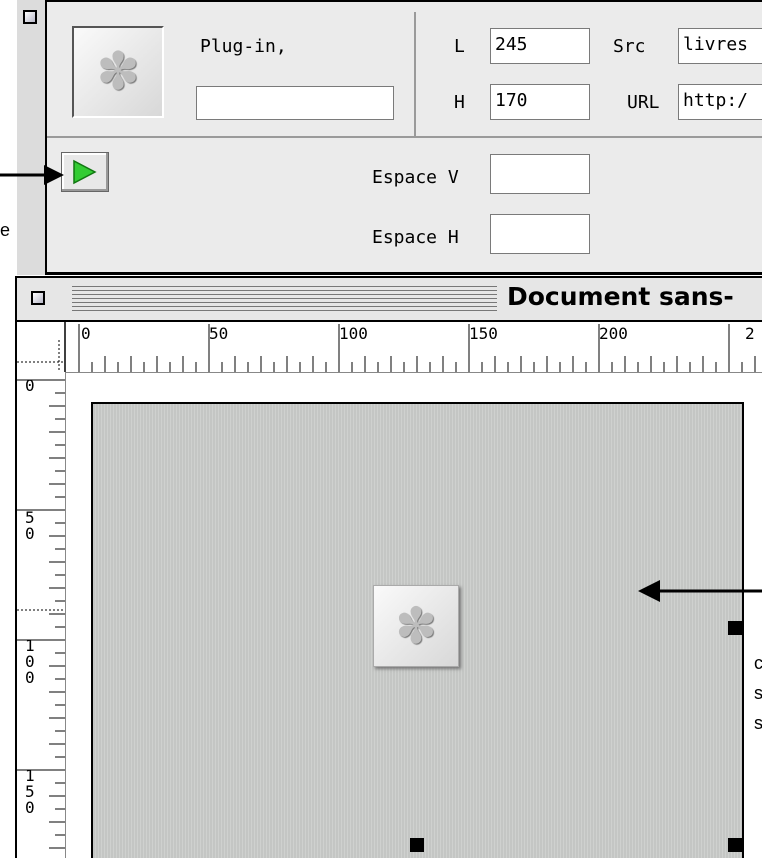 This screenshot has height=858, width=762. What do you see at coordinates (86, 333) in the screenshot?
I see `ruler-label-0: 0` at bounding box center [86, 333].